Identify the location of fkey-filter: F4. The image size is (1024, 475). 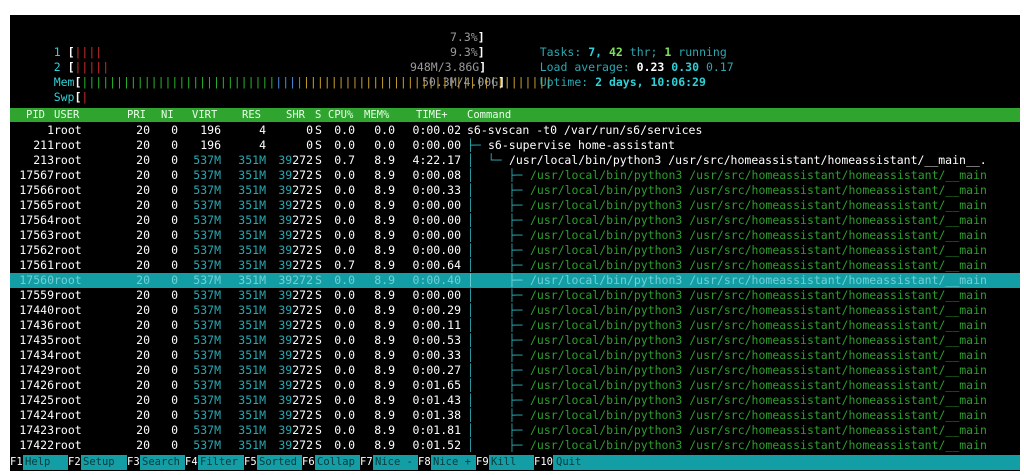
(191, 462).